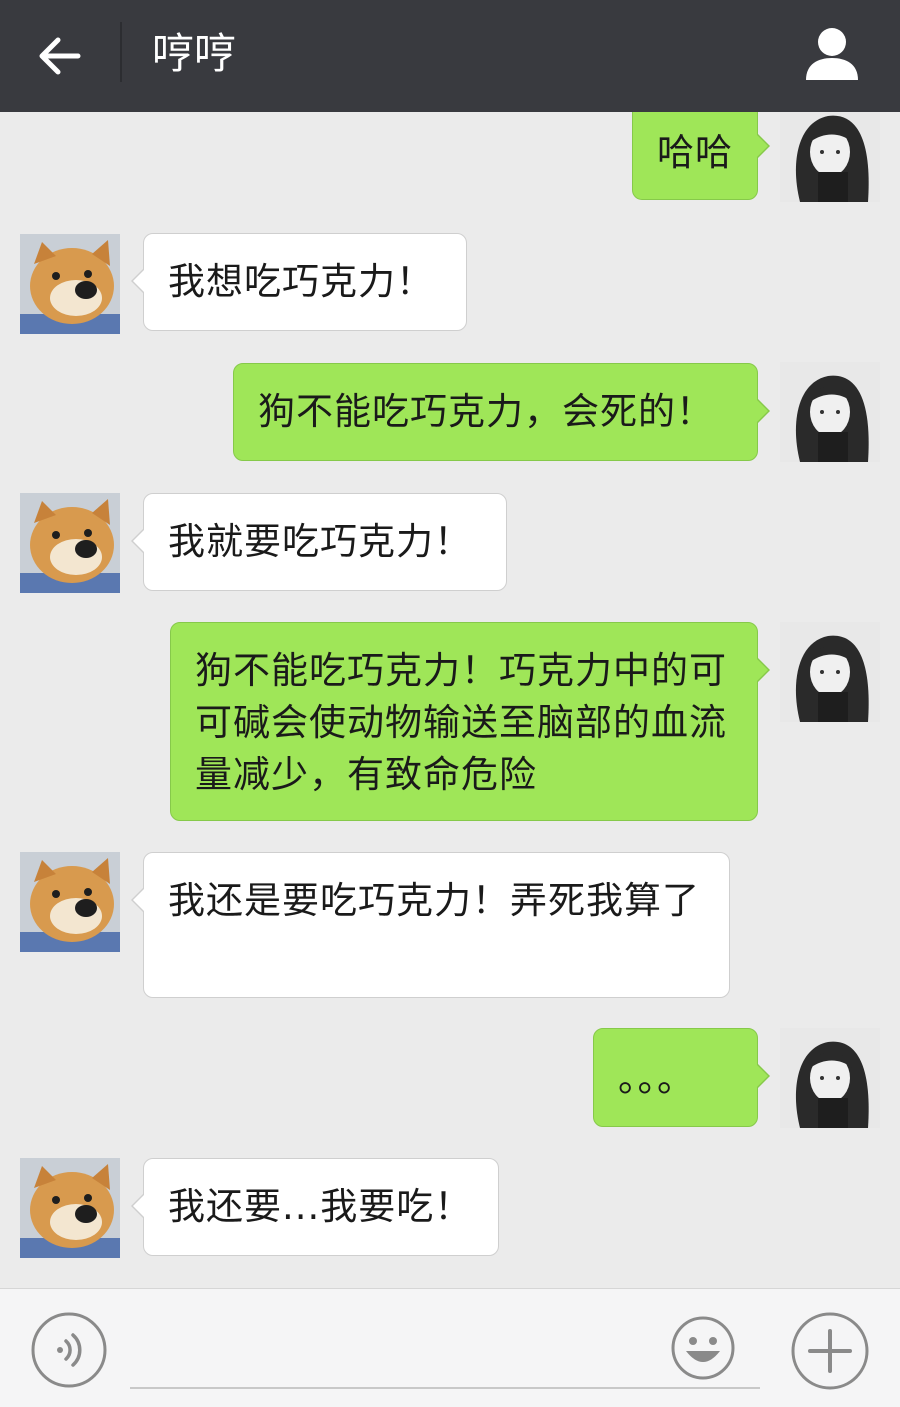 The width and height of the screenshot is (900, 1407). I want to click on input-bar, so click(450, 1347).